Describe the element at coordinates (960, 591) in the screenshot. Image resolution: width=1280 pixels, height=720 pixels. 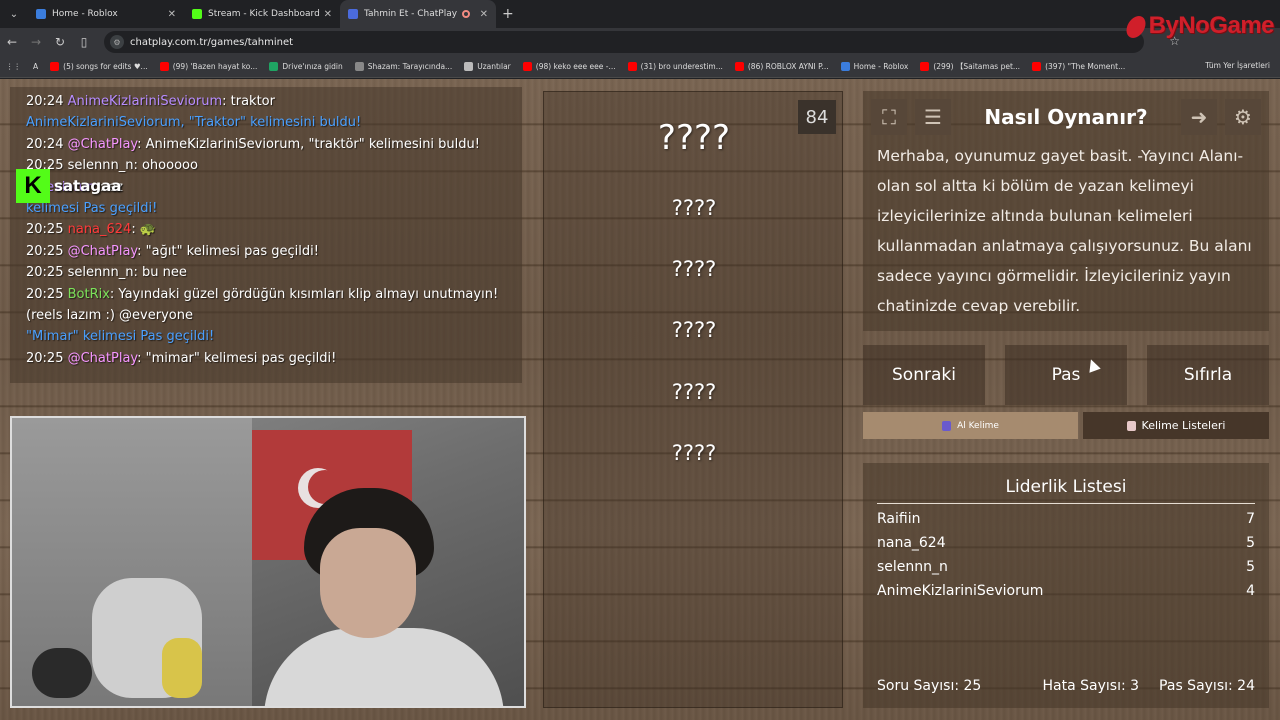
I see `player-name: AnimeKizlariniSeviorum` at that location.